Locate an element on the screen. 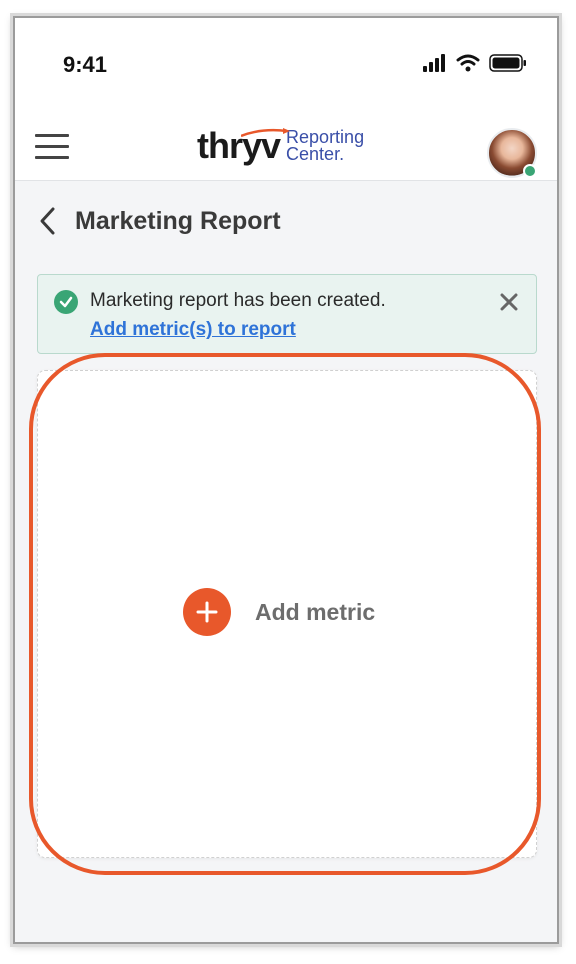  logo-swoosh-icon is located at coordinates (265, 133).